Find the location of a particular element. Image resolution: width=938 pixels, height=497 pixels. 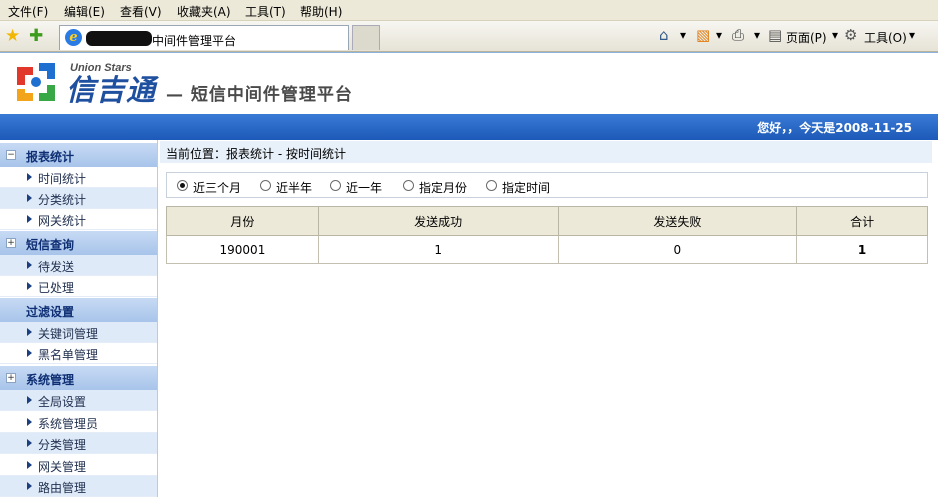

sidebar-item-label: 关键词管理 is located at coordinates (68, 334).